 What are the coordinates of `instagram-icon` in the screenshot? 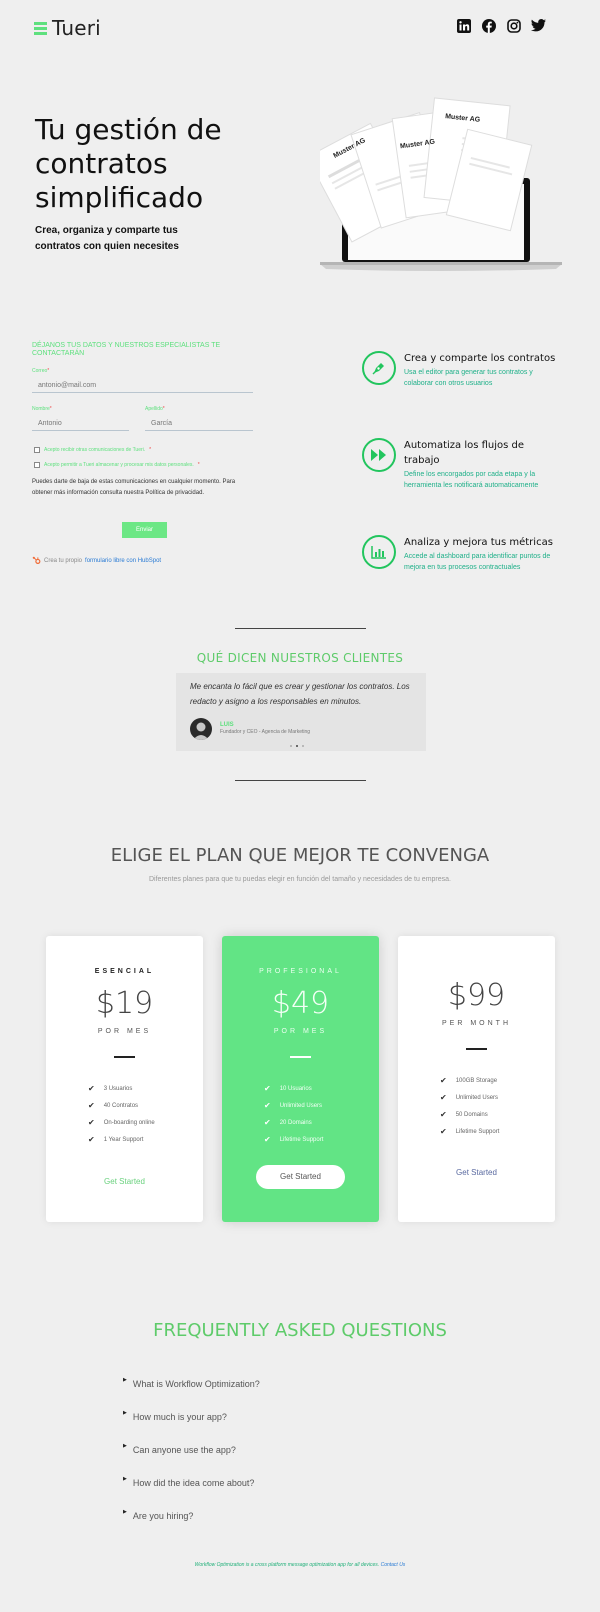 It's located at (513, 25).